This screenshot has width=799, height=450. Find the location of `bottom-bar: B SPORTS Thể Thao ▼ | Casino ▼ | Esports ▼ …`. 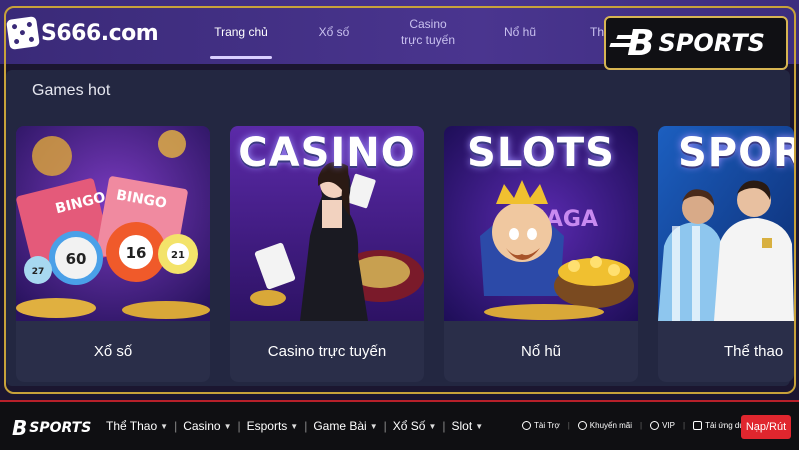

bottom-bar: B SPORTS Thể Thao ▼ | Casino ▼ | Esports ▼ … is located at coordinates (399, 425).